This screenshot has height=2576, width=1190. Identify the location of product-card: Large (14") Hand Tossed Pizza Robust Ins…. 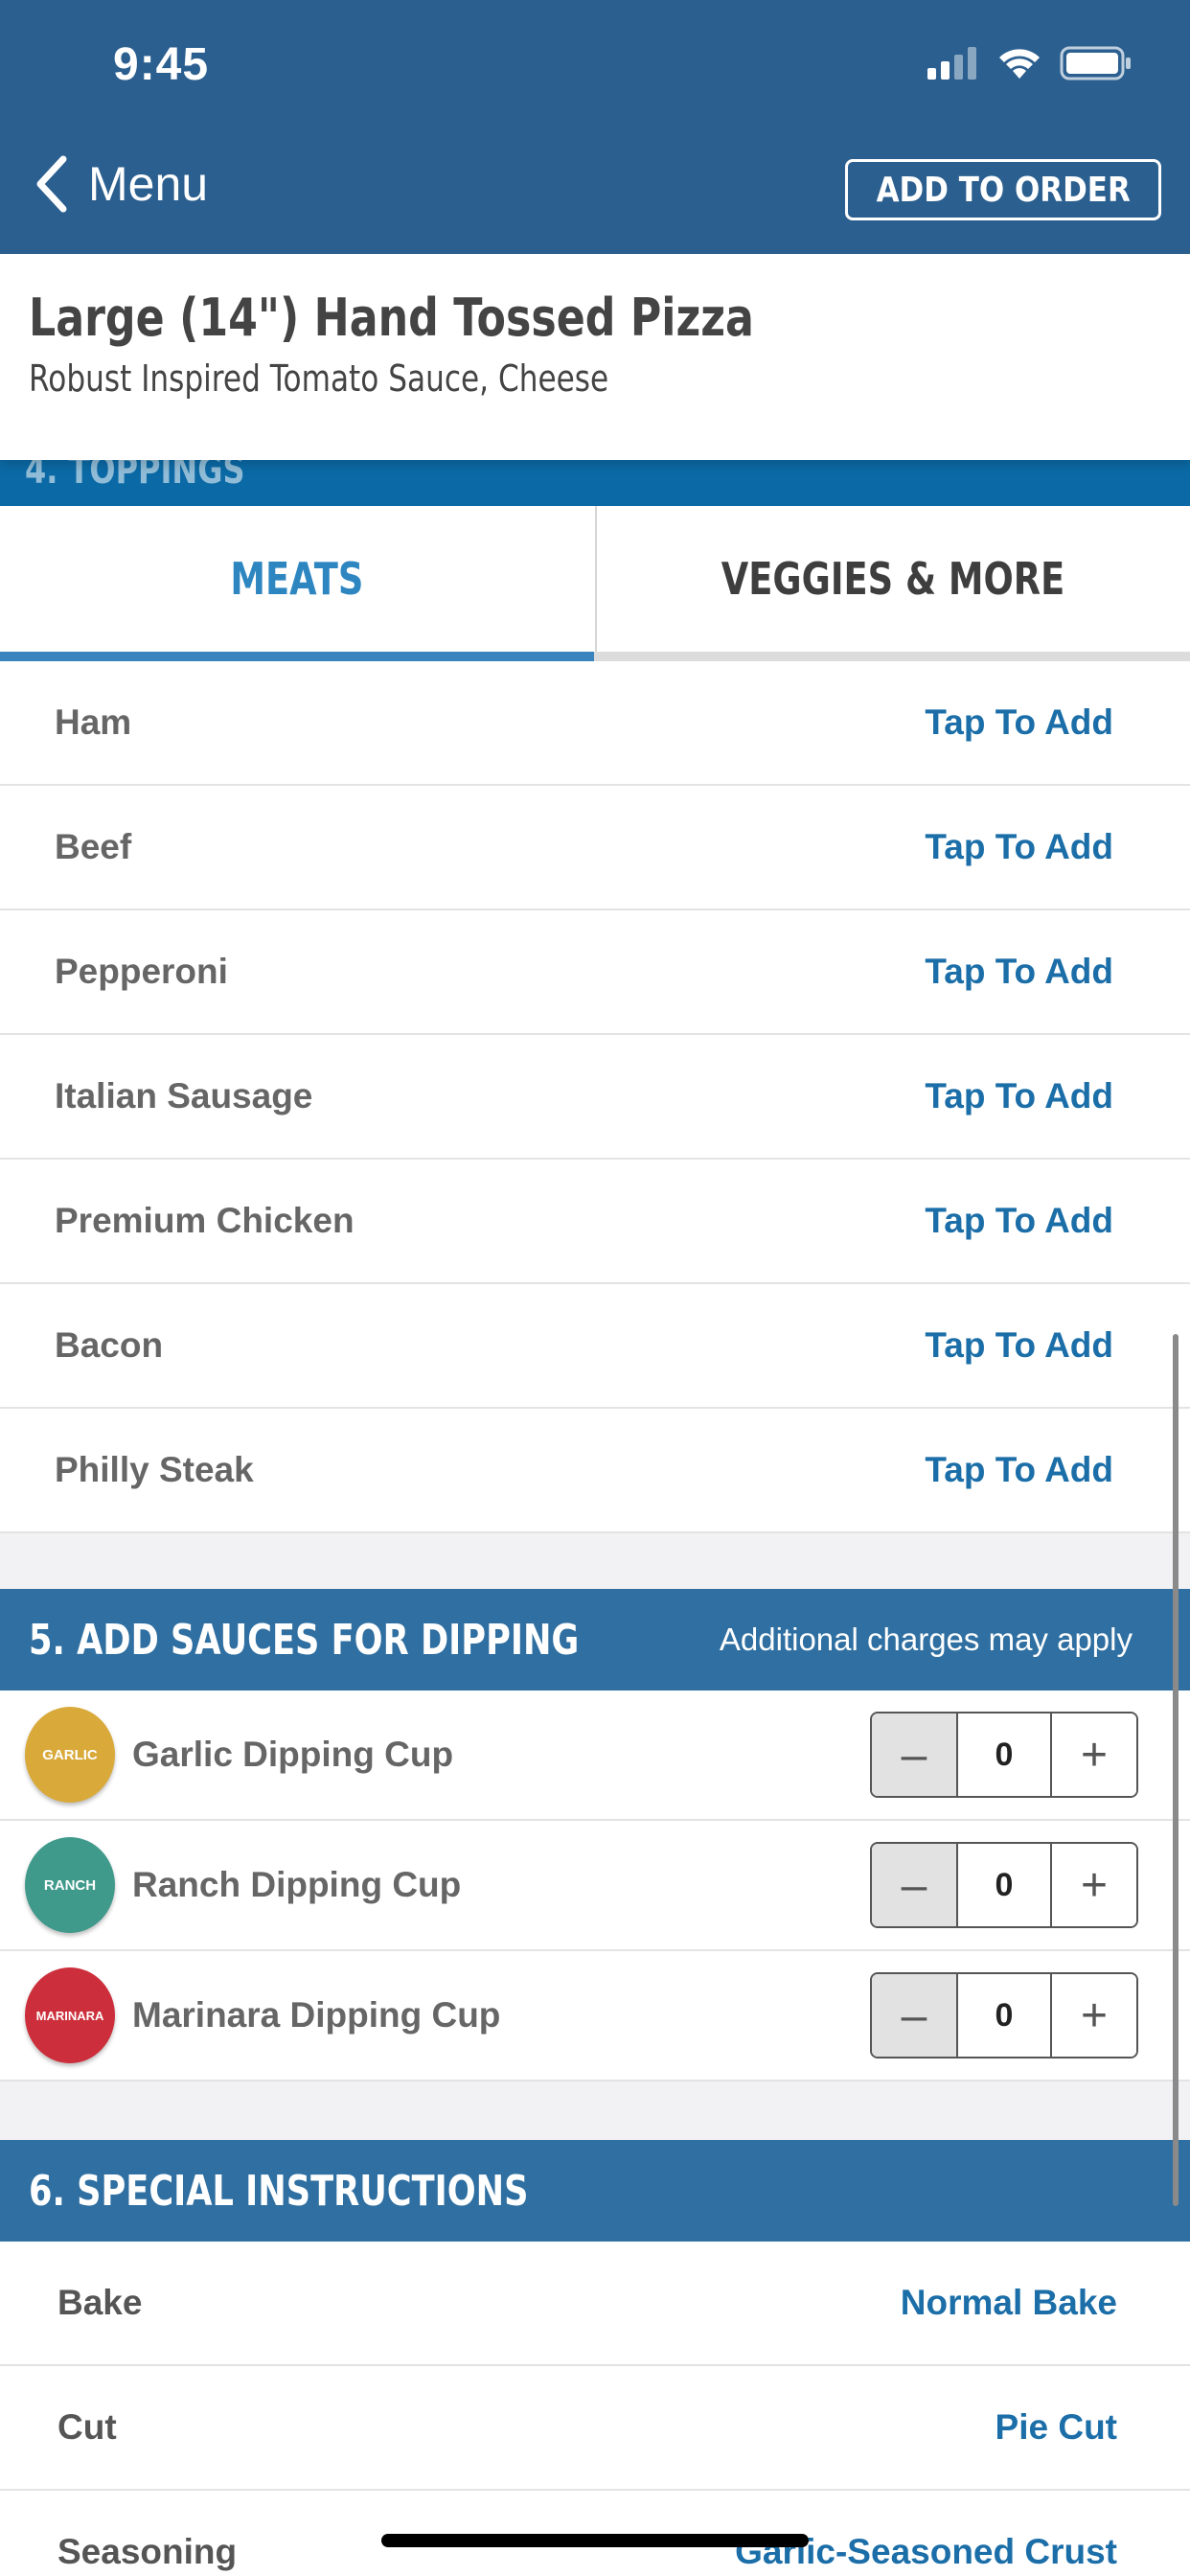
(595, 357).